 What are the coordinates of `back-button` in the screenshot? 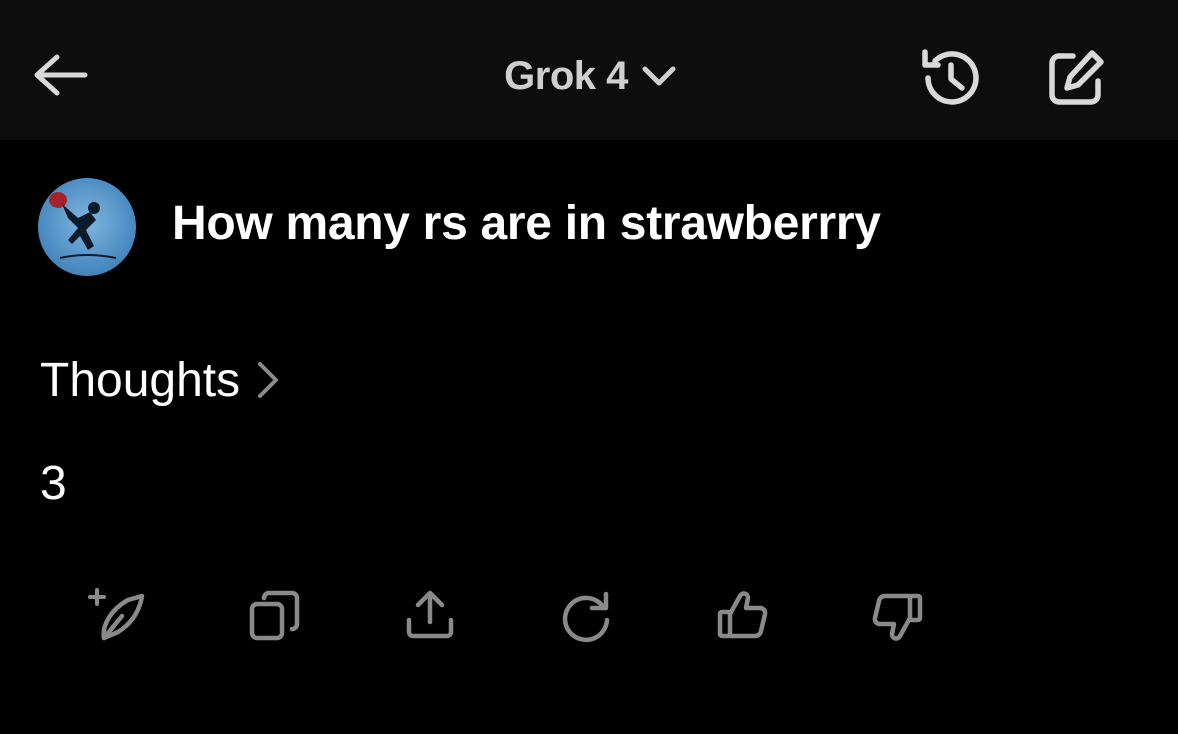 It's located at (61, 75).